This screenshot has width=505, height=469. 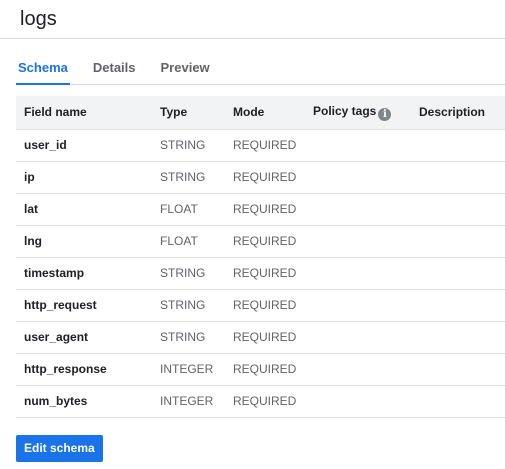 I want to click on table-row: lng FLOAT REQUIRED, so click(x=260, y=241).